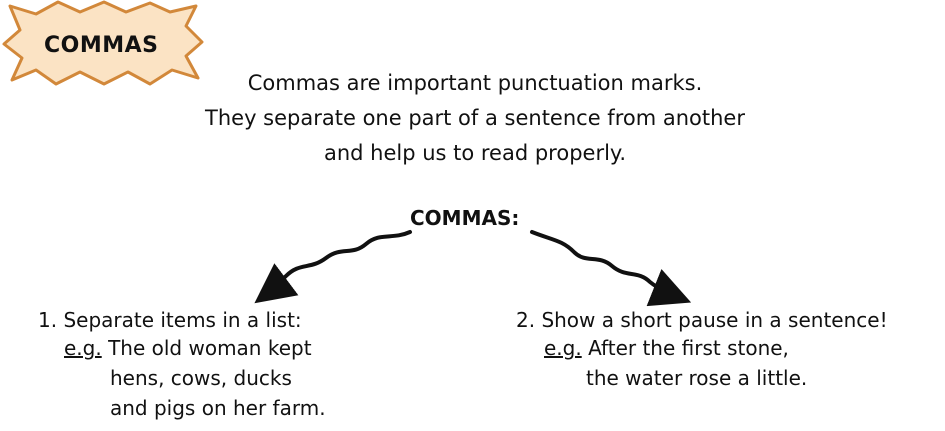 The image size is (945, 431). Describe the element at coordinates (688, 348) in the screenshot. I see `example-text: After the first stone,` at that location.